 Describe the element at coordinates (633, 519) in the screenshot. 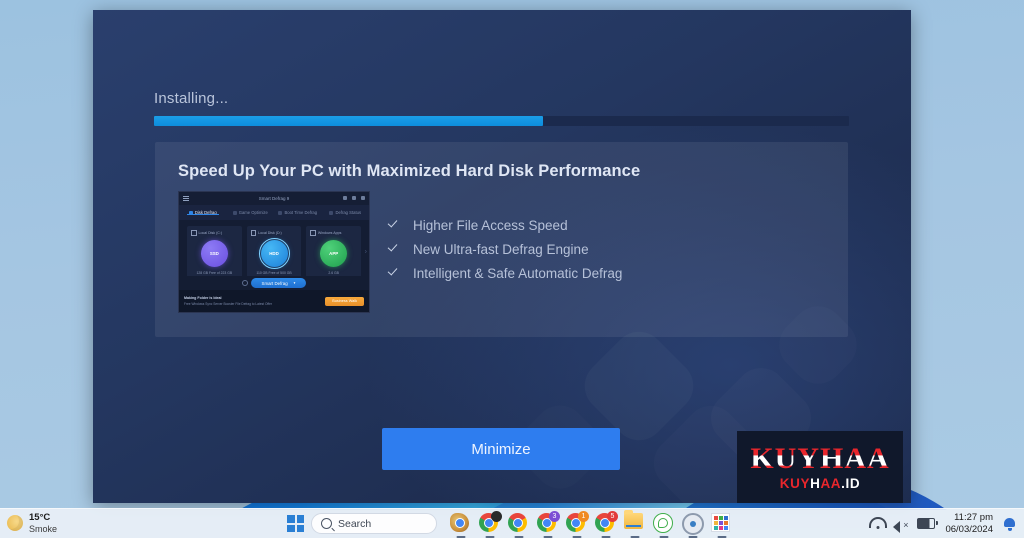

I see `file-explorer-icon-glyph` at that location.